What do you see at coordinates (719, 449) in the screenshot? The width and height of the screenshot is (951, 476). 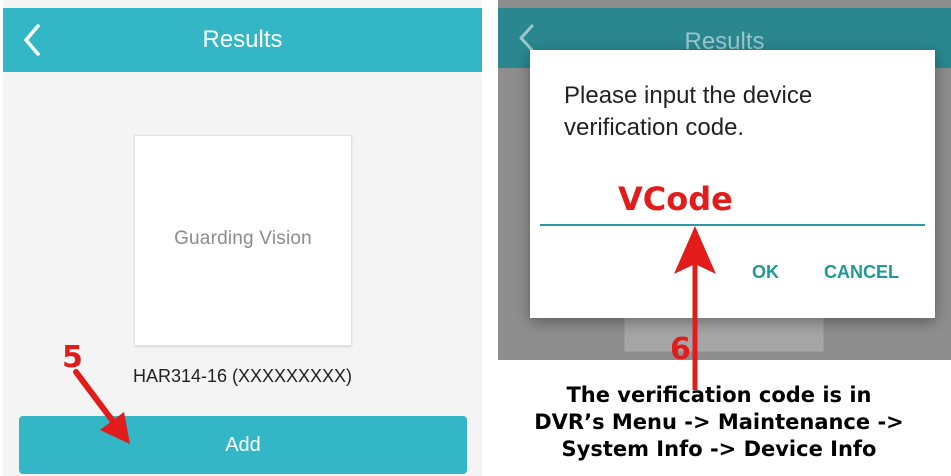 I see `caption-line-3: System Info -> Device Info` at bounding box center [719, 449].